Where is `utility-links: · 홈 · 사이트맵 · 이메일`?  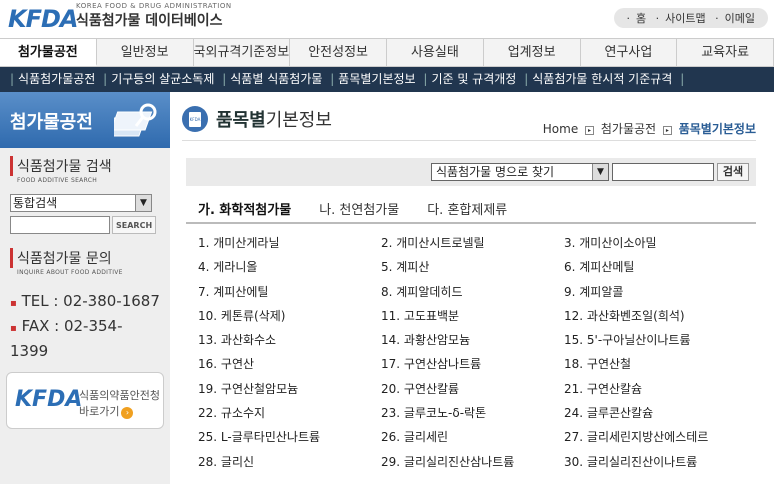
utility-links: · 홈 · 사이트맵 · 이메일 is located at coordinates (690, 18).